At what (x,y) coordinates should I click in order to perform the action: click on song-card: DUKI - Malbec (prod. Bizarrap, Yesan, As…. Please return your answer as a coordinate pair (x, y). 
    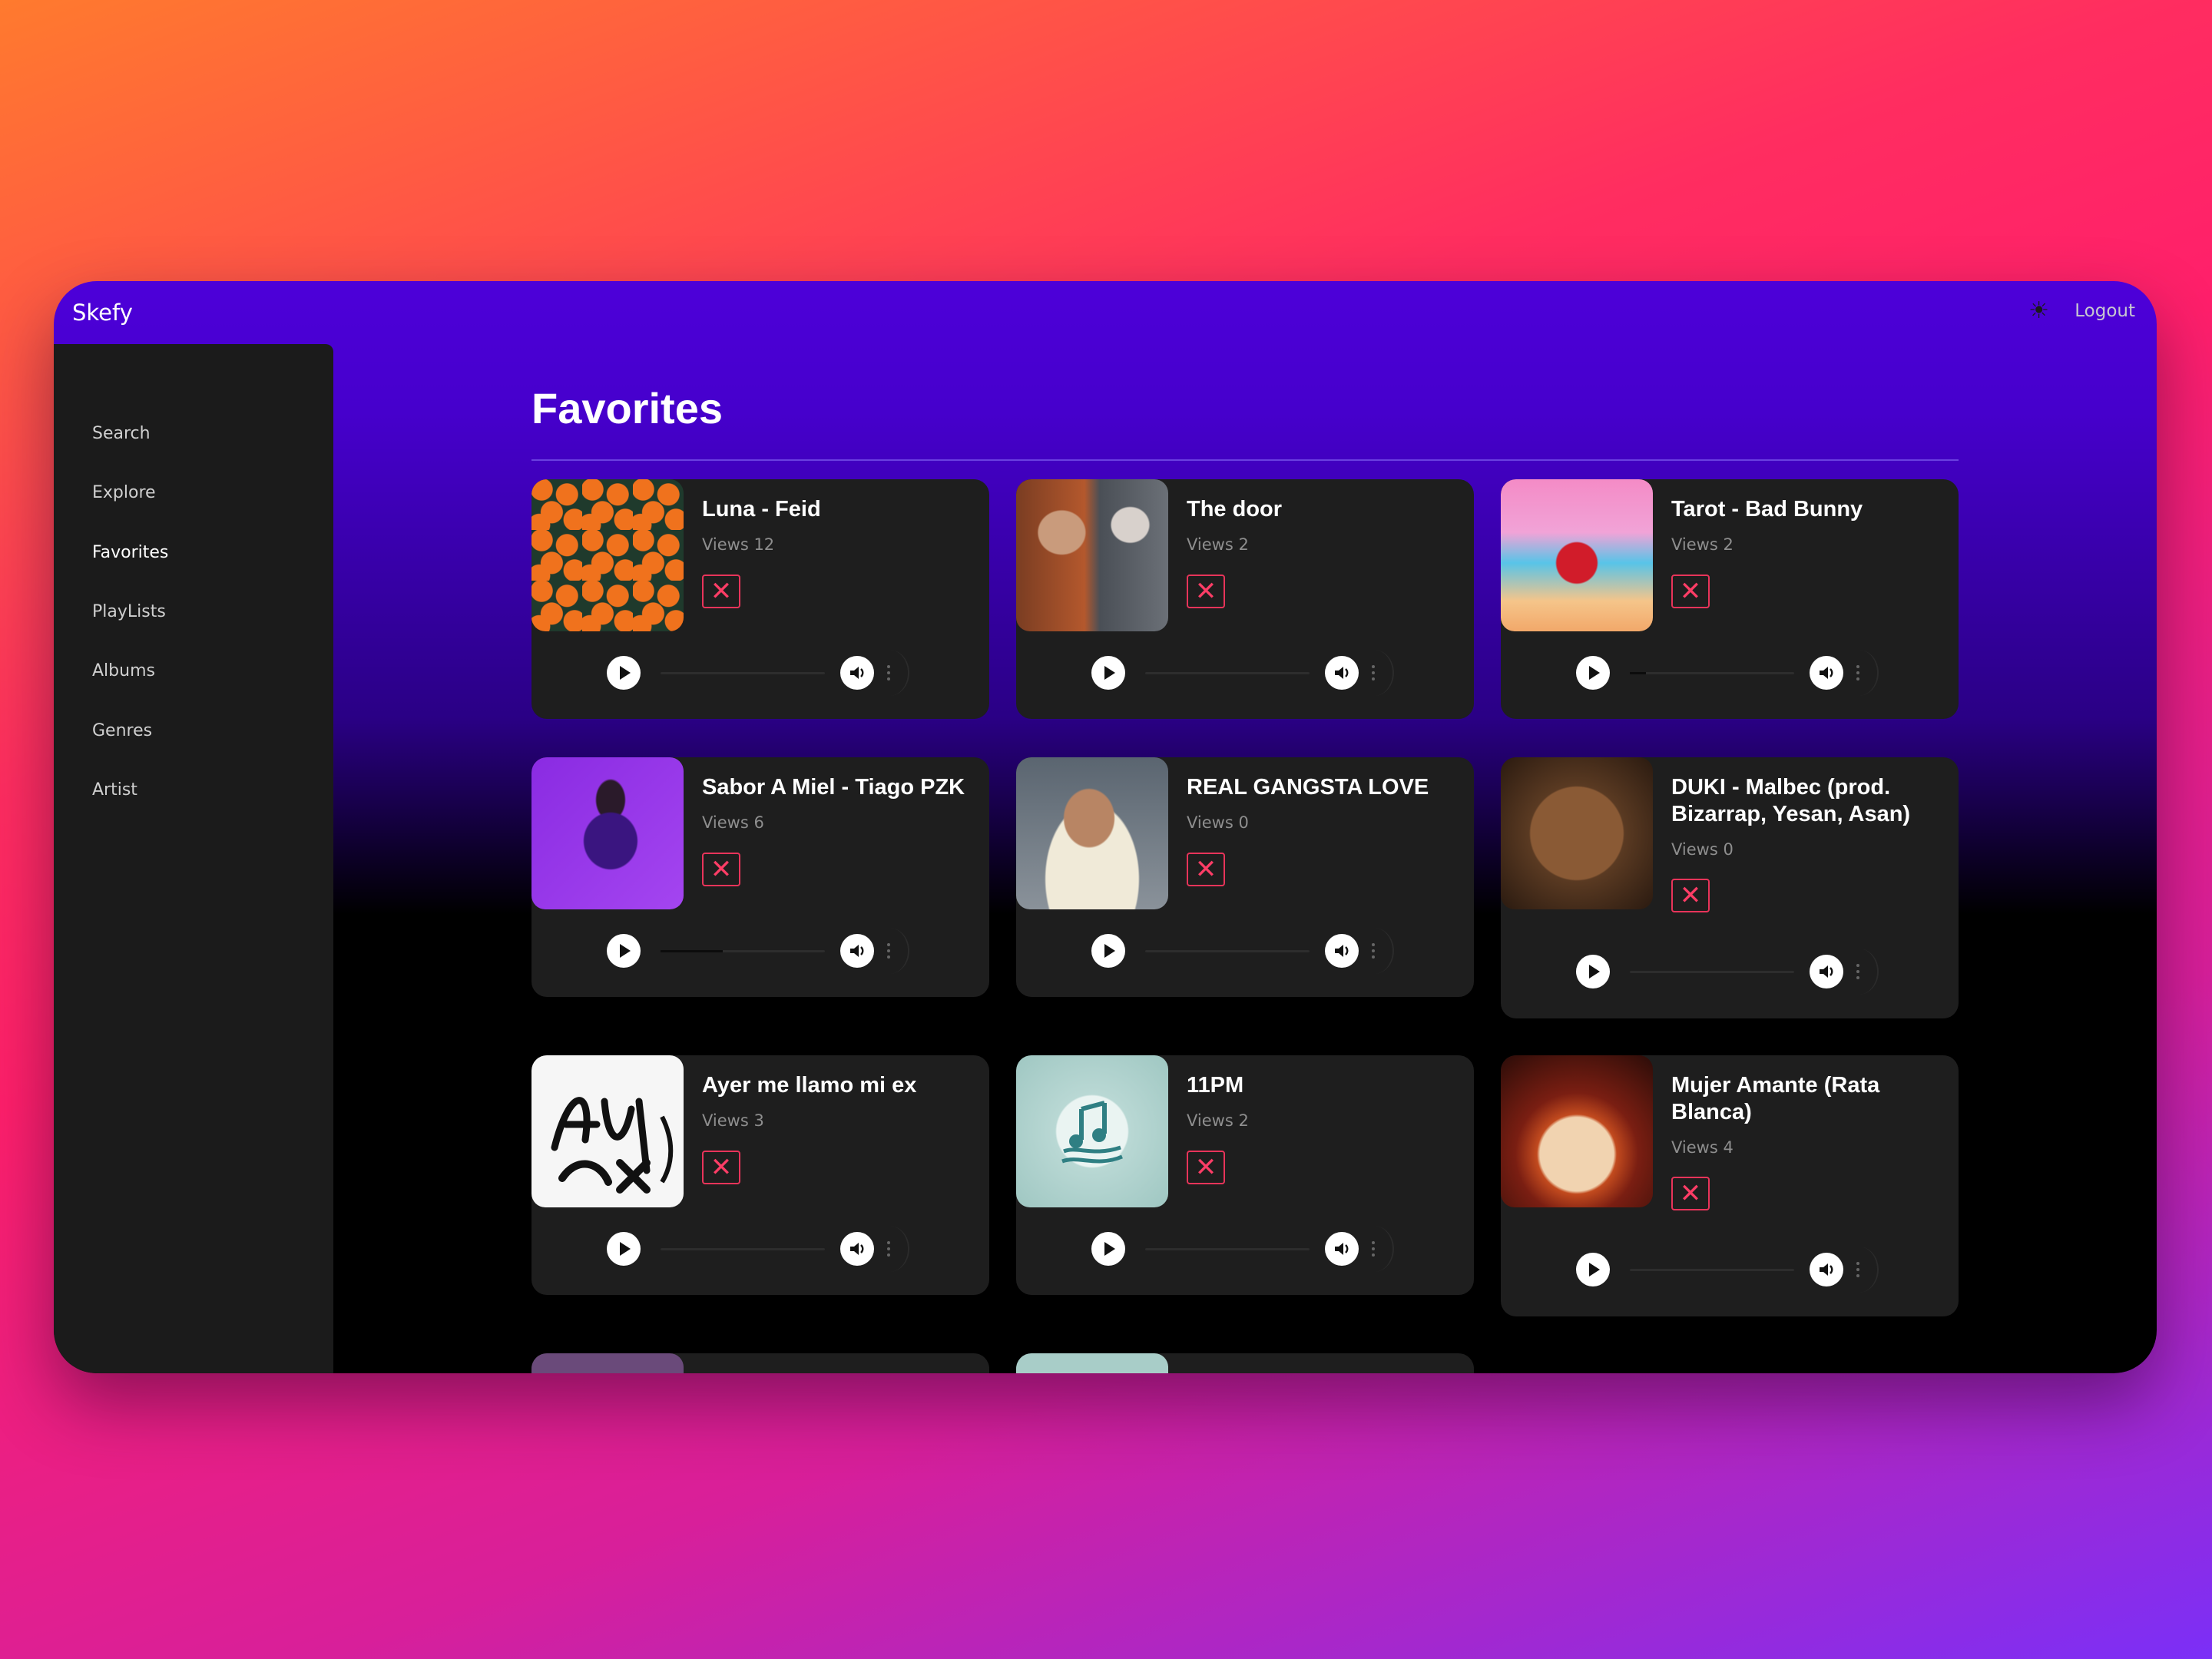
    Looking at the image, I should click on (1730, 887).